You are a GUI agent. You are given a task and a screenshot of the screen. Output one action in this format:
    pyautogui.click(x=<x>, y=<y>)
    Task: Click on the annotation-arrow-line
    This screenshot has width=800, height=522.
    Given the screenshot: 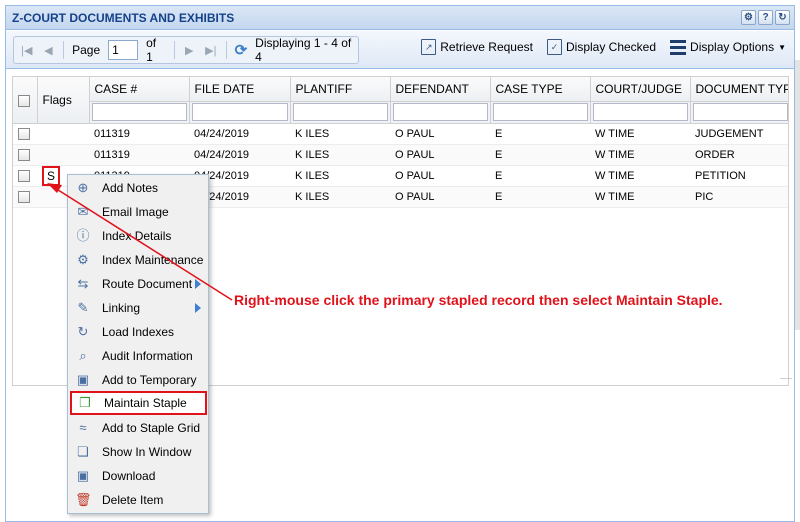 What is the action you would take?
    pyautogui.click(x=143, y=244)
    